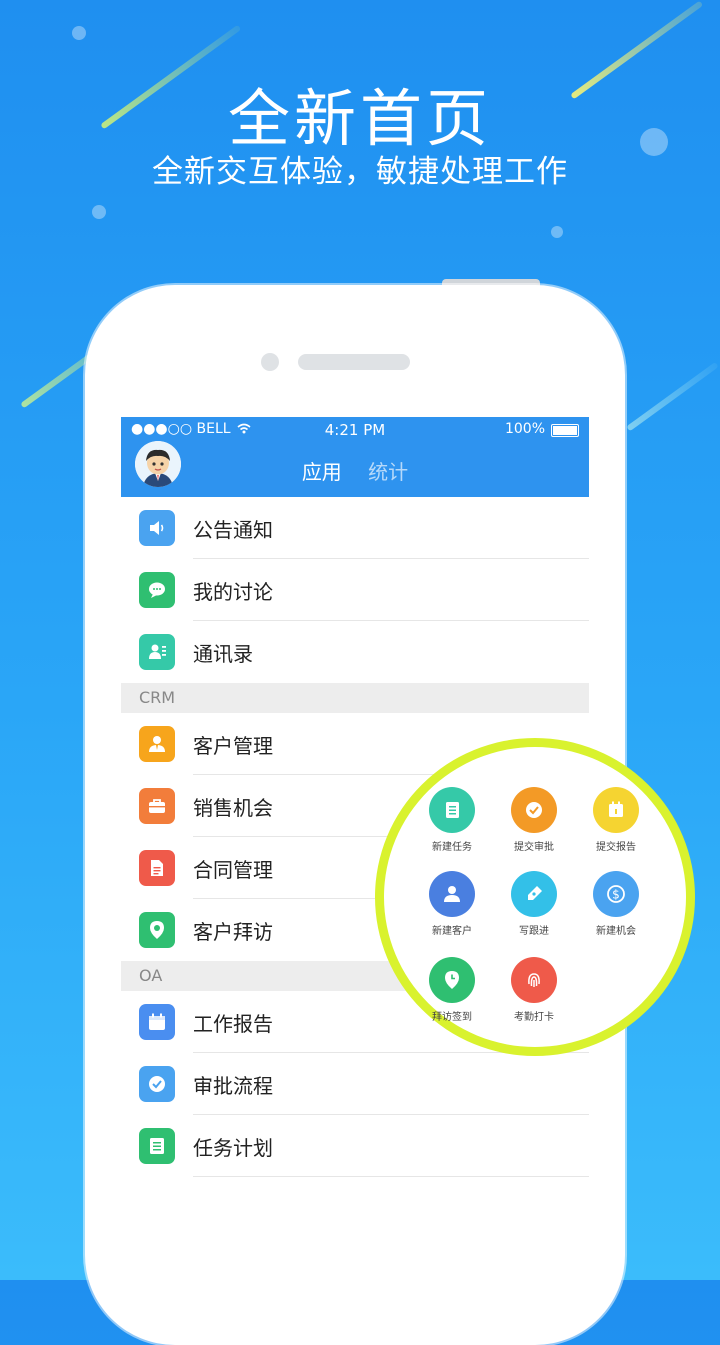 The height and width of the screenshot is (1345, 720). I want to click on dollar-icon: $, so click(616, 894).